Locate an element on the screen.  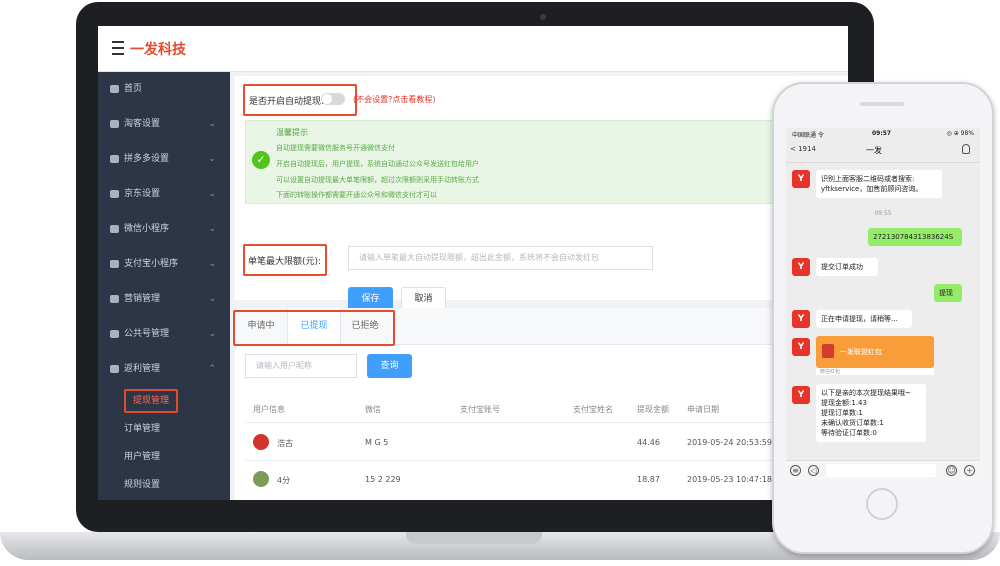
sidebar-subitem-orders: 订单管理 is located at coordinates (164, 429).